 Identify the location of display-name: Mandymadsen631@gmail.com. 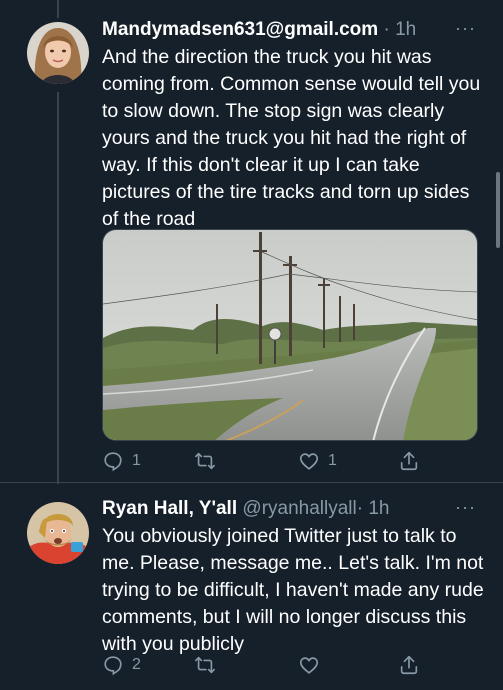
(240, 29).